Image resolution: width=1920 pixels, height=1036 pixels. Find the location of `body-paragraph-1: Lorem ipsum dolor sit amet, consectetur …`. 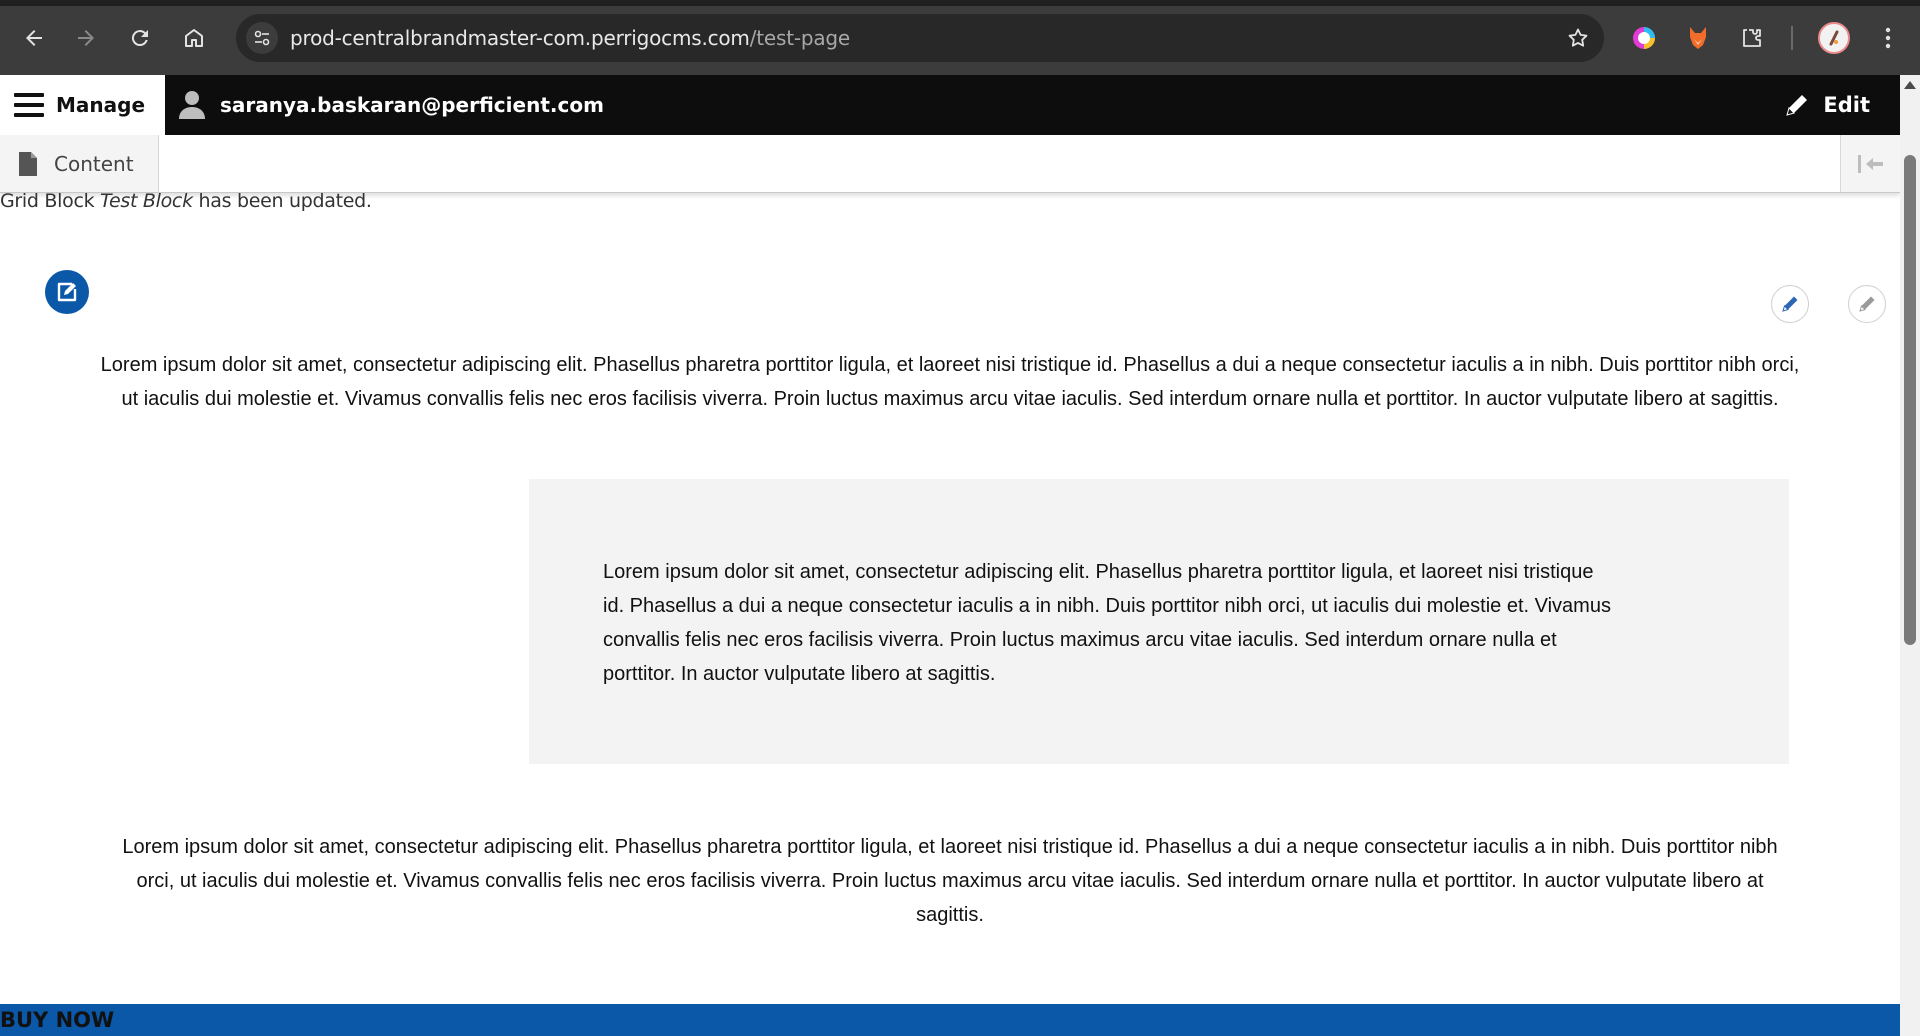

body-paragraph-1: Lorem ipsum dolor sit amet, consectetur … is located at coordinates (950, 382).